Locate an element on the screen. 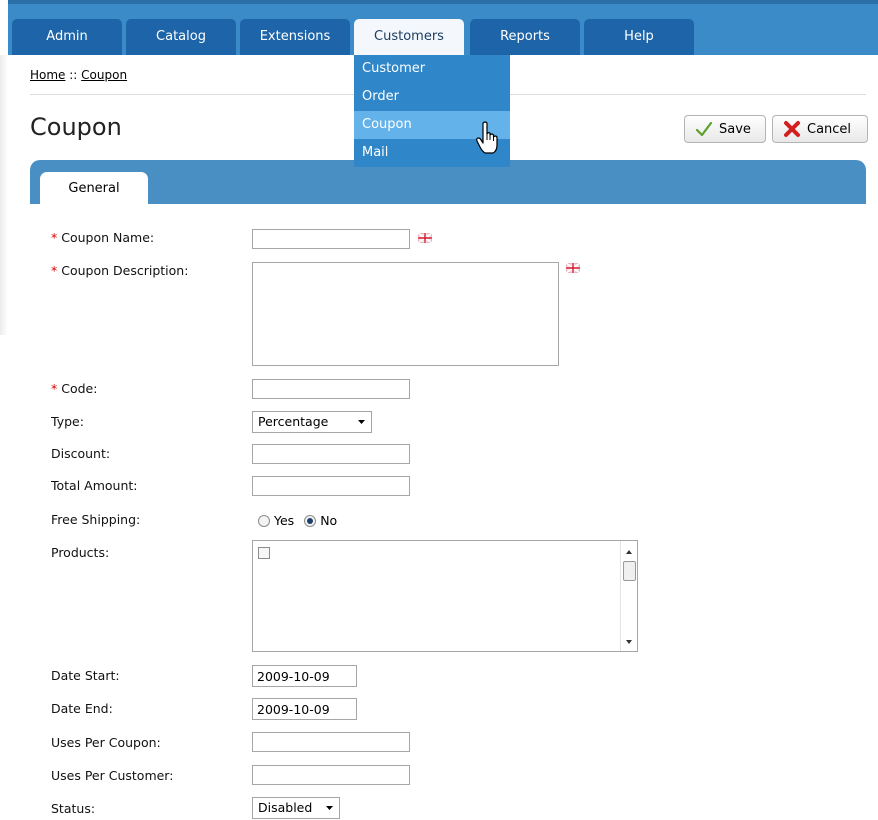 The width and height of the screenshot is (878, 820). uses-per-customer-input is located at coordinates (331, 775).